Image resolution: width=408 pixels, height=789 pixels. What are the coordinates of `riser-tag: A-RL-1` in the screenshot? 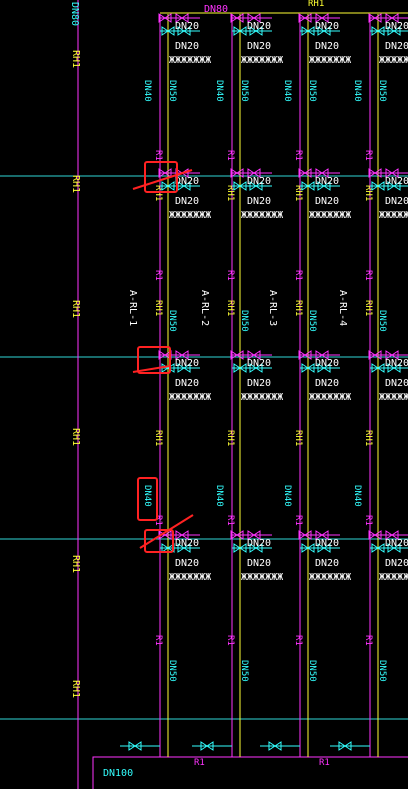 It's located at (132, 308).